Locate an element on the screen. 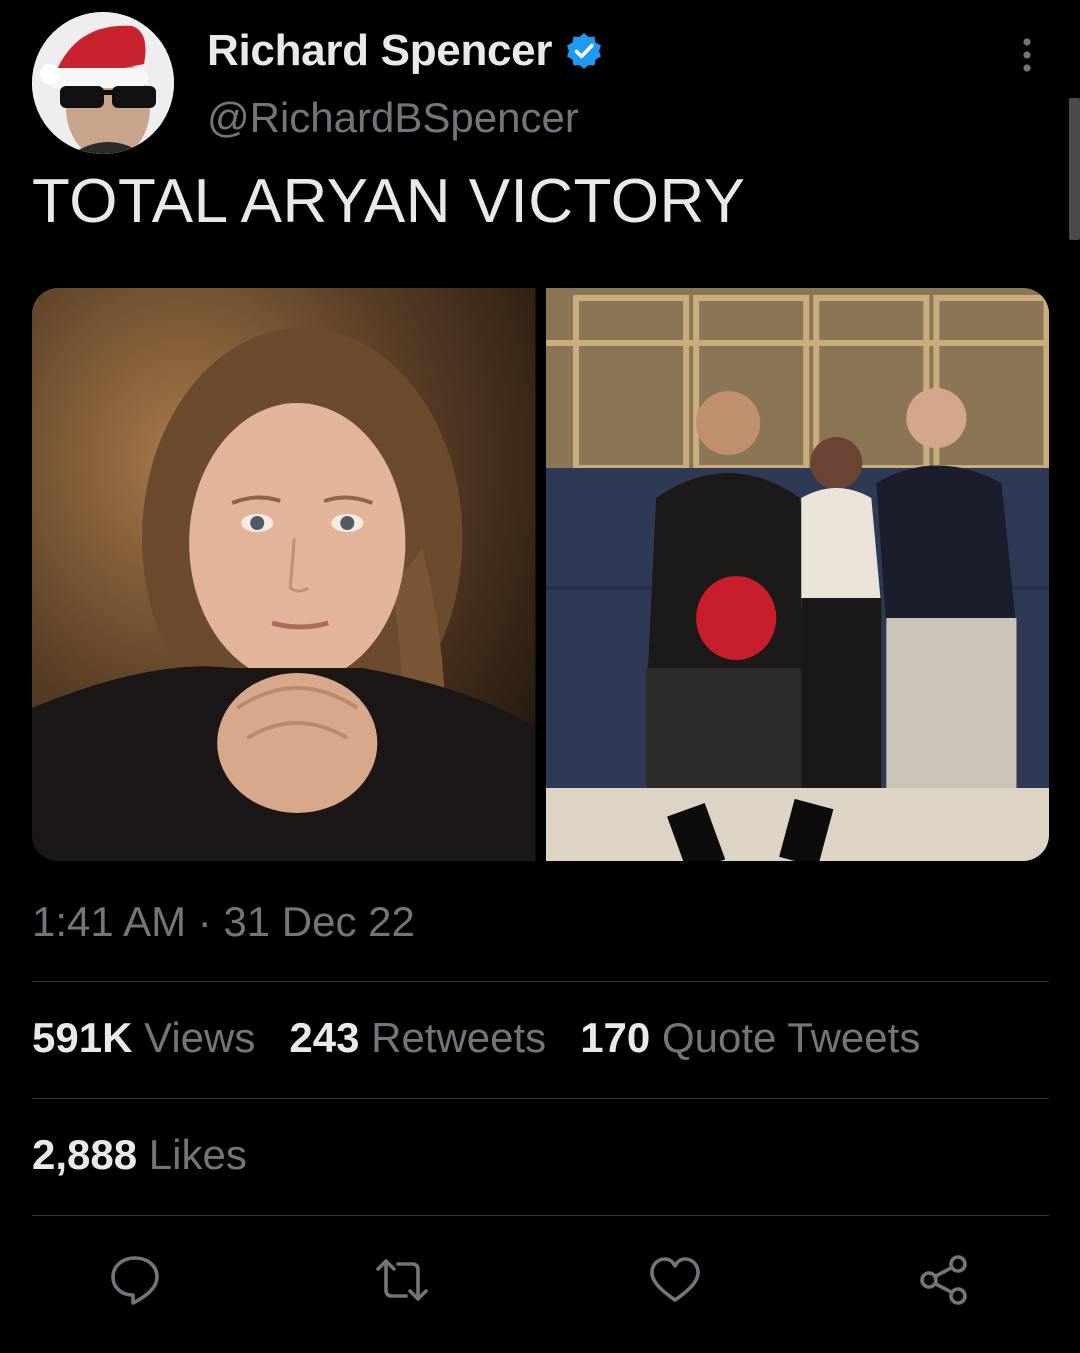 The height and width of the screenshot is (1353, 1080). reply-icon is located at coordinates (135, 1280).